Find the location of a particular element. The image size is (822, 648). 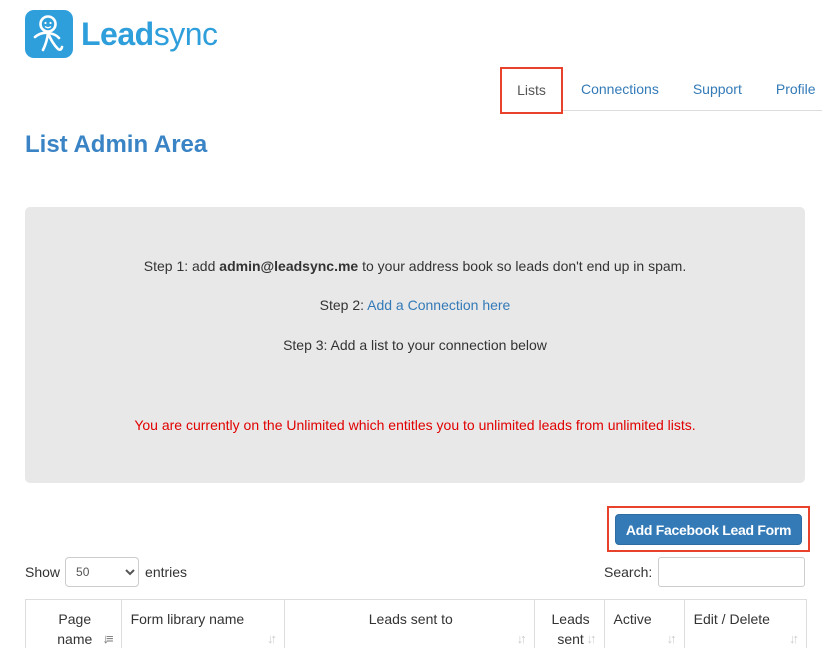

leadsync-logo-icon is located at coordinates (49, 34).